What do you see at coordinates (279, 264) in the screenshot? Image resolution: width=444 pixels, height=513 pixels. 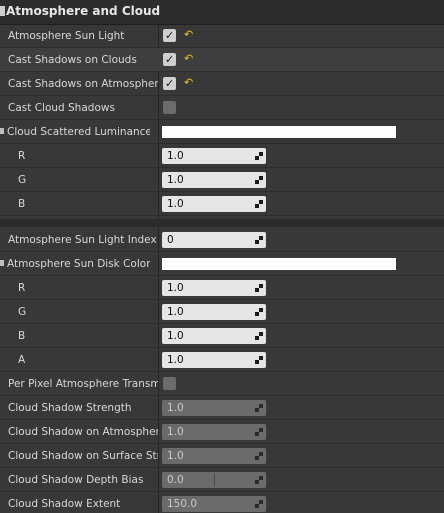 I see `atmosphere-sun-disk-color-swatch` at bounding box center [279, 264].